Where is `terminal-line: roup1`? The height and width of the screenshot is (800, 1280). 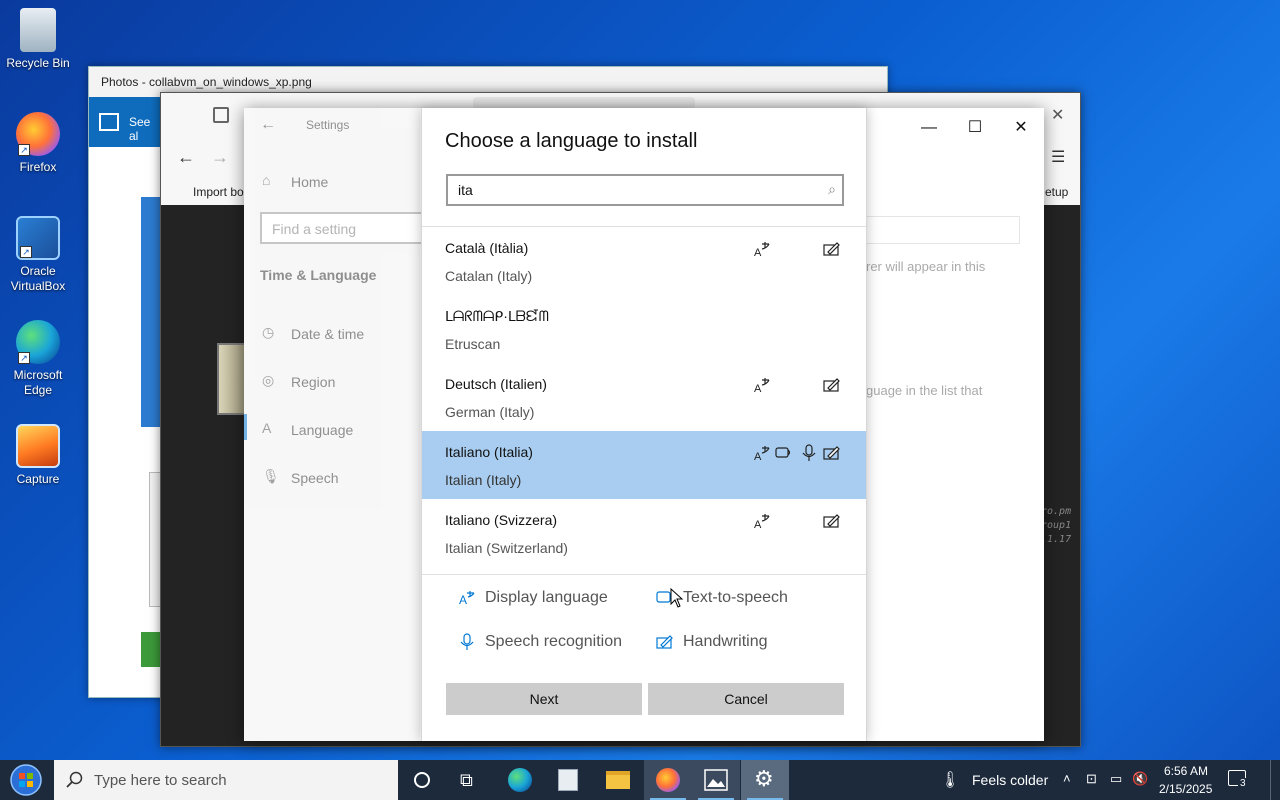 terminal-line: roup1 is located at coordinates (1056, 525).